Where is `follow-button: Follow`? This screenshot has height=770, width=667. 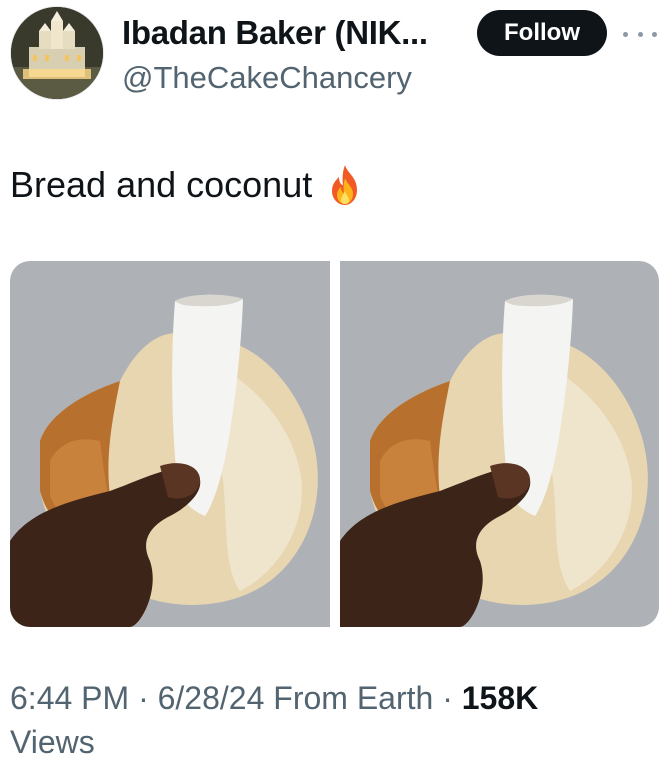
follow-button: Follow is located at coordinates (542, 33).